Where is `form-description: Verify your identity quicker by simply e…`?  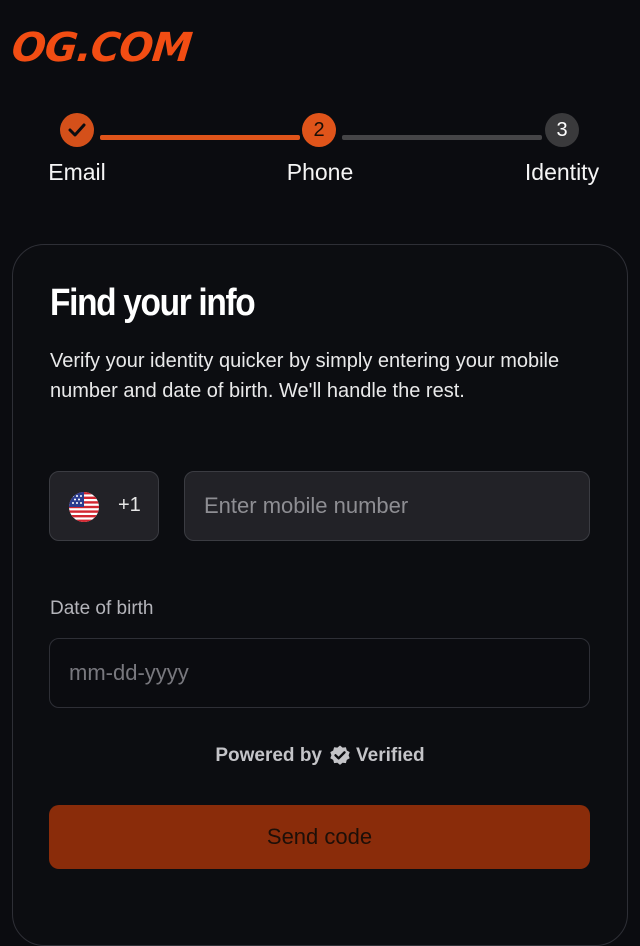
form-description: Verify your identity quicker by simply e… is located at coordinates (305, 376).